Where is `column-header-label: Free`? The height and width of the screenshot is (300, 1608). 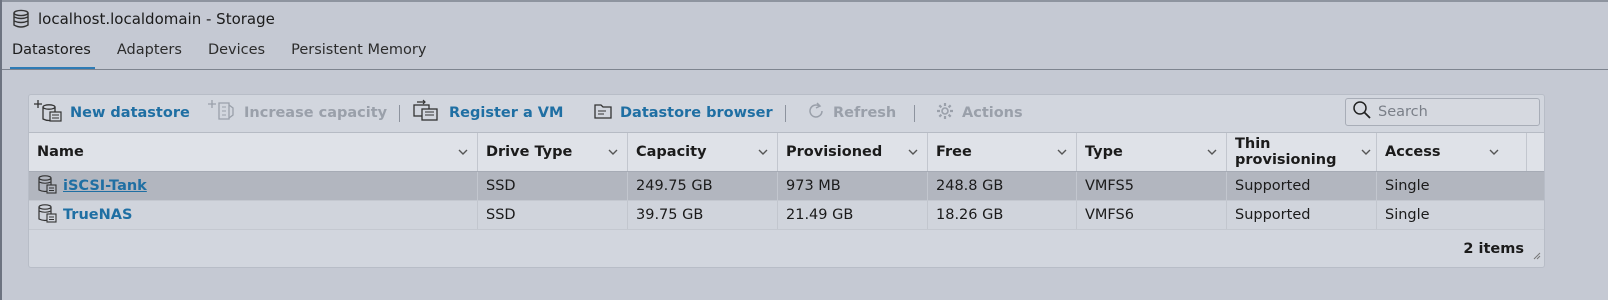
column-header-label: Free is located at coordinates (954, 152).